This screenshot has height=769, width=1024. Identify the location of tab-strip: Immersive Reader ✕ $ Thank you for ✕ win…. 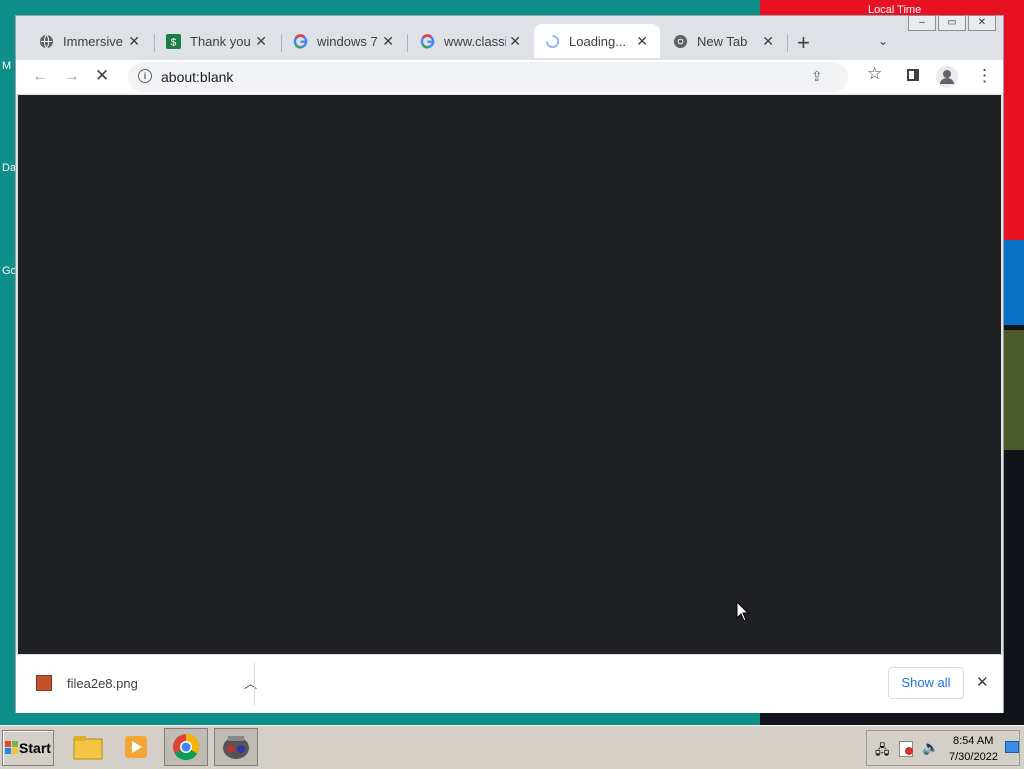
(509, 41).